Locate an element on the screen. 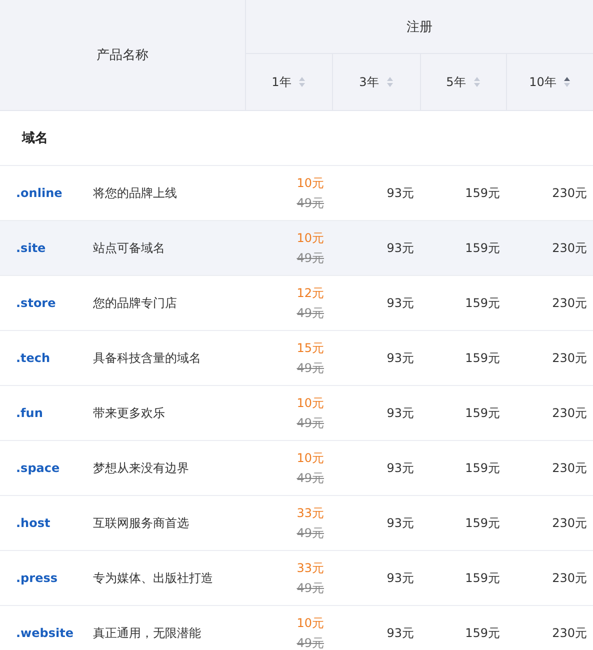 The height and width of the screenshot is (650, 593). sale-price: 12元 is located at coordinates (310, 293).